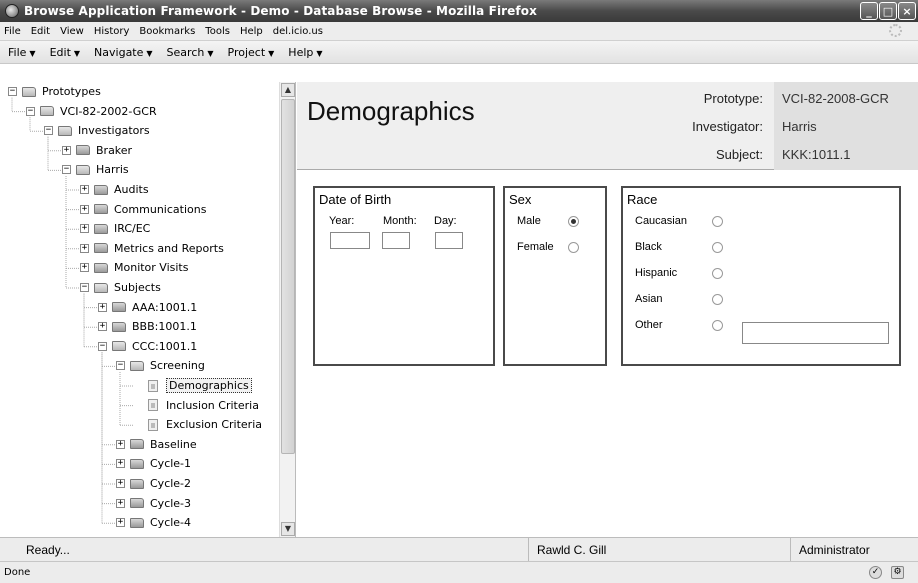 The image size is (918, 583). What do you see at coordinates (717, 273) in the screenshot?
I see `hispanic-radio` at bounding box center [717, 273].